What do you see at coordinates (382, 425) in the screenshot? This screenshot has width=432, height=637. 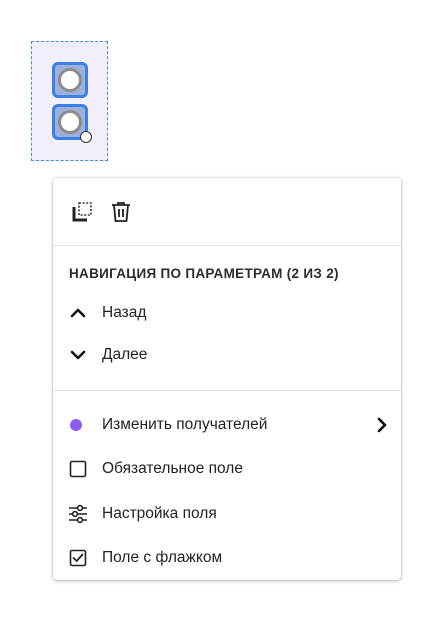 I see `chevron-right-icon` at bounding box center [382, 425].